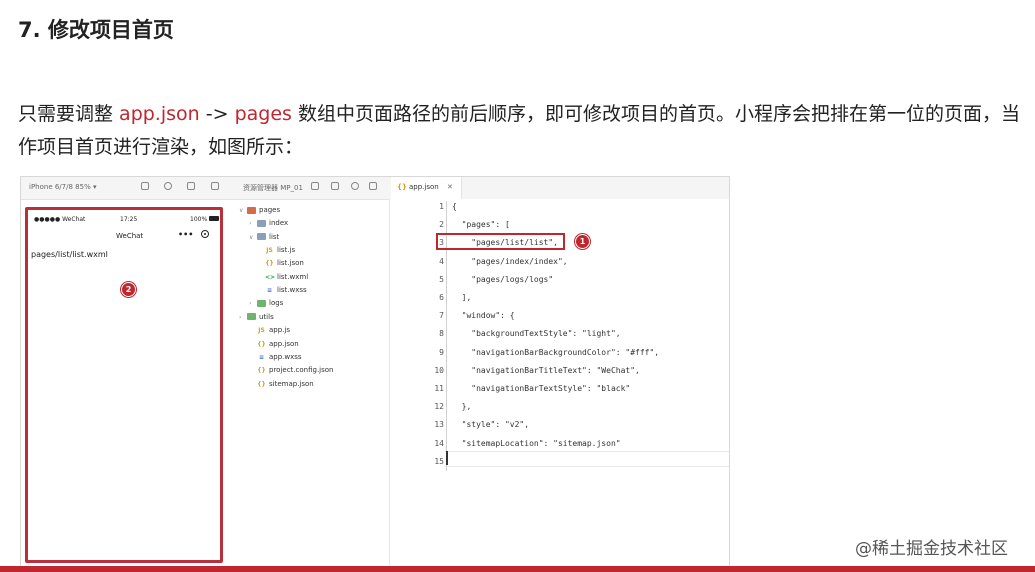  Describe the element at coordinates (441, 206) in the screenshot. I see `line-number: 1` at that location.